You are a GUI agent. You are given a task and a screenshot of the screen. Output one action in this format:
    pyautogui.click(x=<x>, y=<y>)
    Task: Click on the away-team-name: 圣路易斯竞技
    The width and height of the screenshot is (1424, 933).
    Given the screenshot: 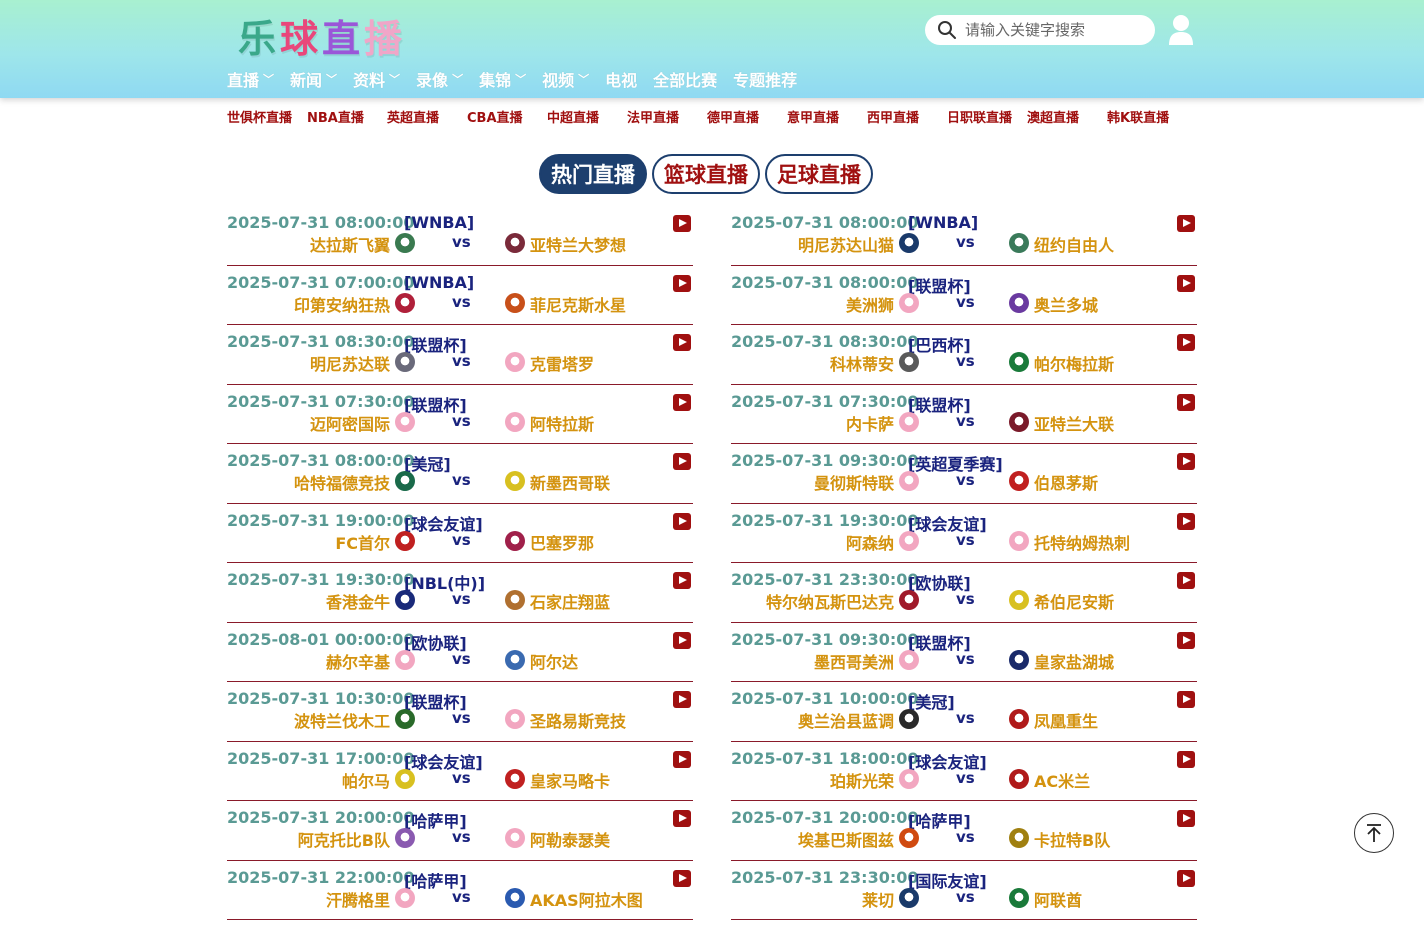 What is the action you would take?
    pyautogui.click(x=578, y=720)
    